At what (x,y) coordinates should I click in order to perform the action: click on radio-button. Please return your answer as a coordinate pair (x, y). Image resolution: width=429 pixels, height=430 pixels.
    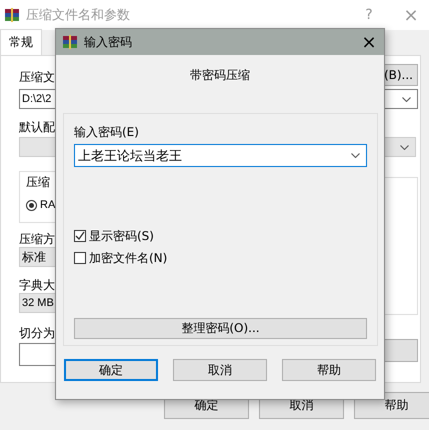
    Looking at the image, I should click on (31, 205).